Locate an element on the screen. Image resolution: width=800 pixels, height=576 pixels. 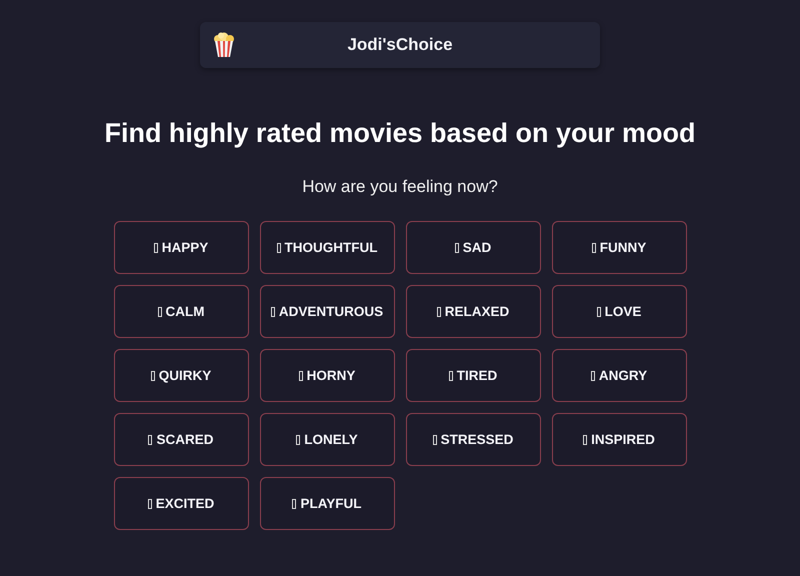
page-heading: Find highly rated movies based on your mood is located at coordinates (400, 133).